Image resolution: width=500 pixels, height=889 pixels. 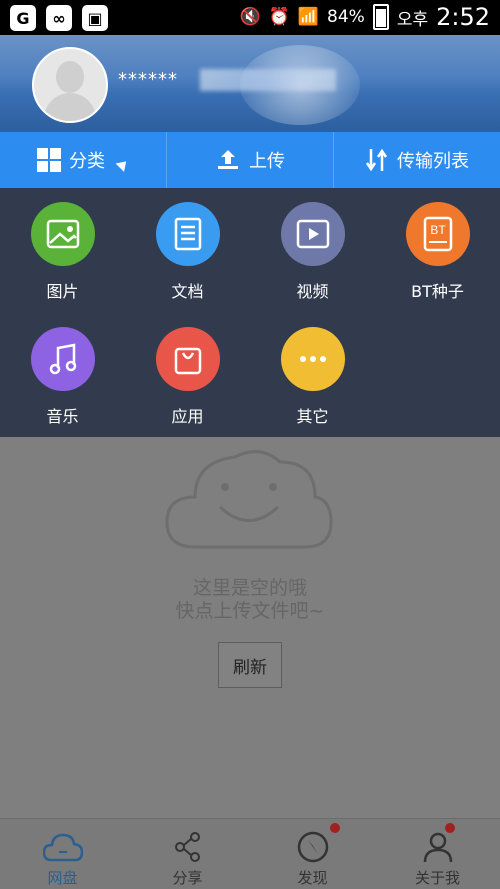 What do you see at coordinates (87, 161) in the screenshot?
I see `category-label: 分类` at bounding box center [87, 161].